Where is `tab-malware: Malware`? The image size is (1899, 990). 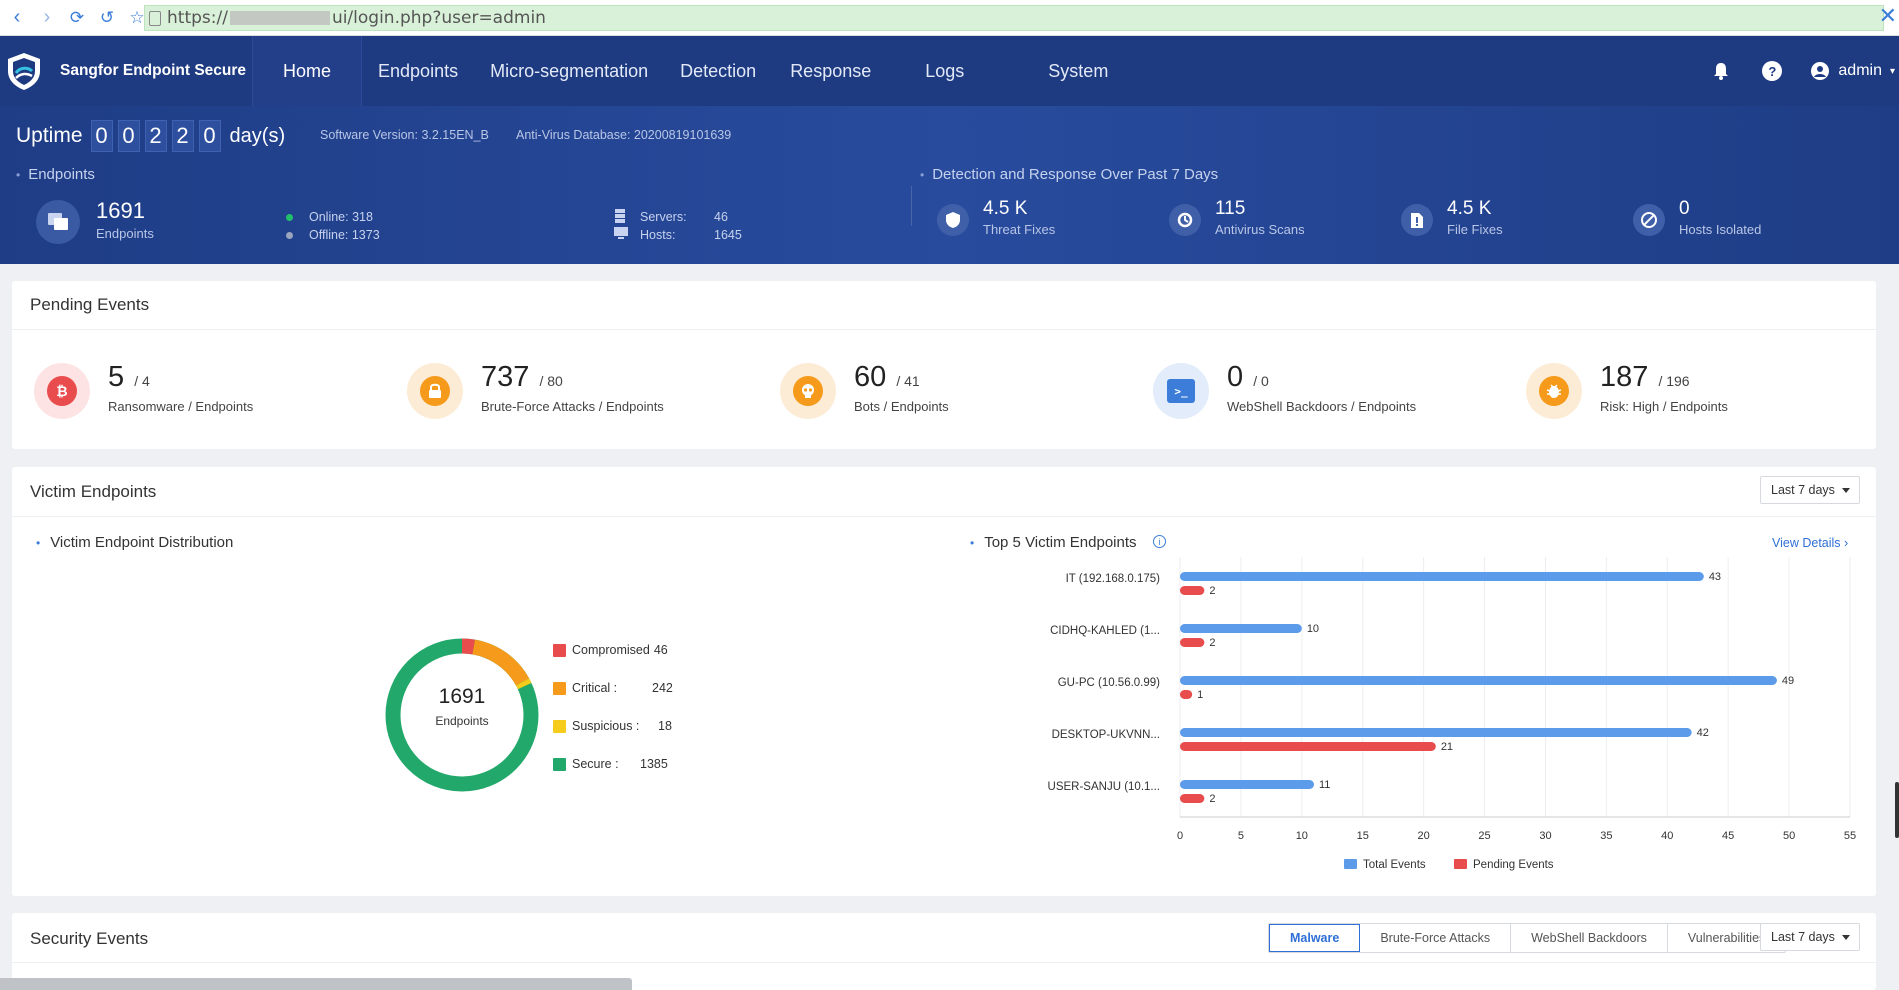 tab-malware: Malware is located at coordinates (1315, 938).